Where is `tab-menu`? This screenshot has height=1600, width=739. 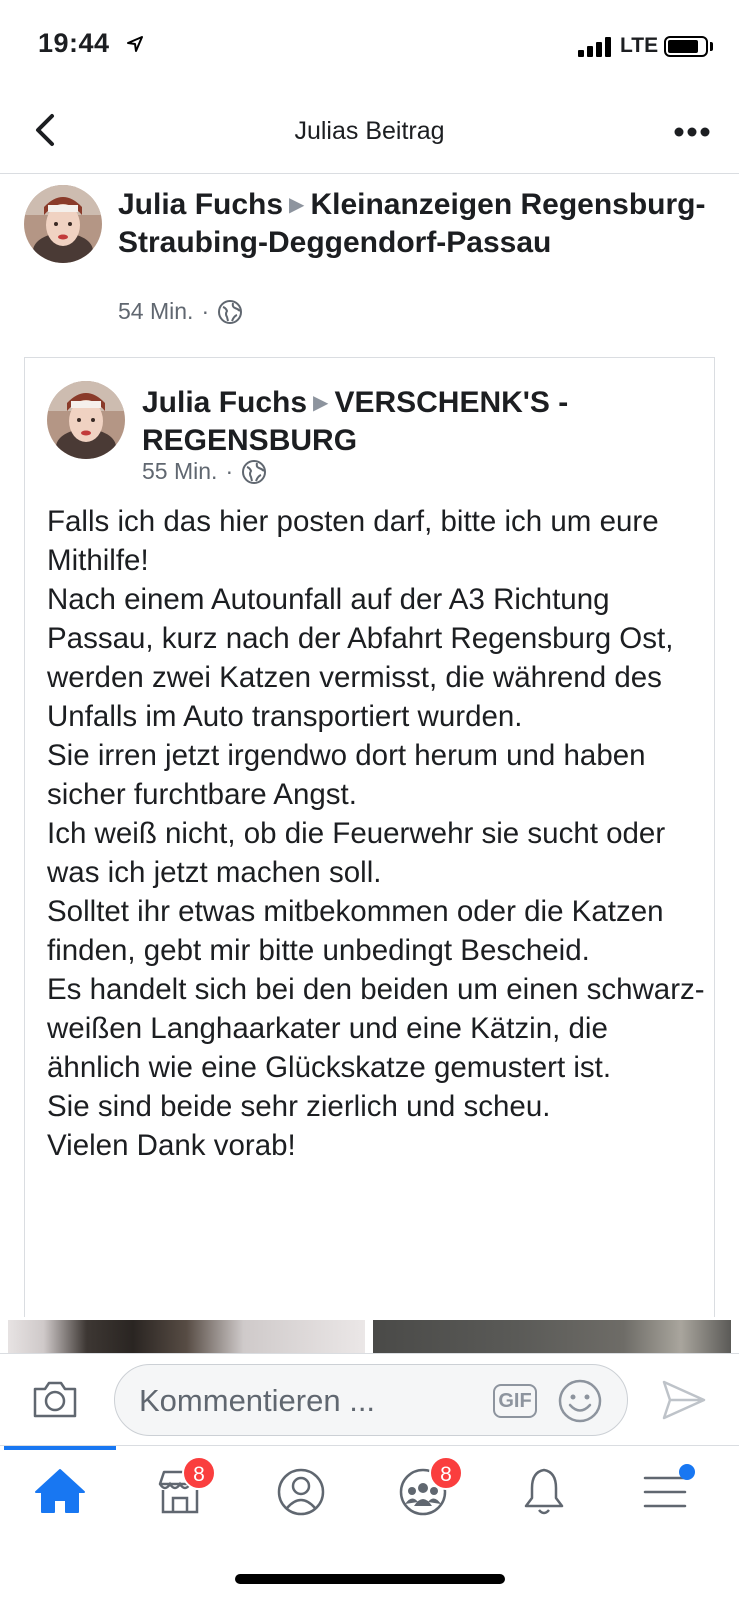 tab-menu is located at coordinates (665, 1492).